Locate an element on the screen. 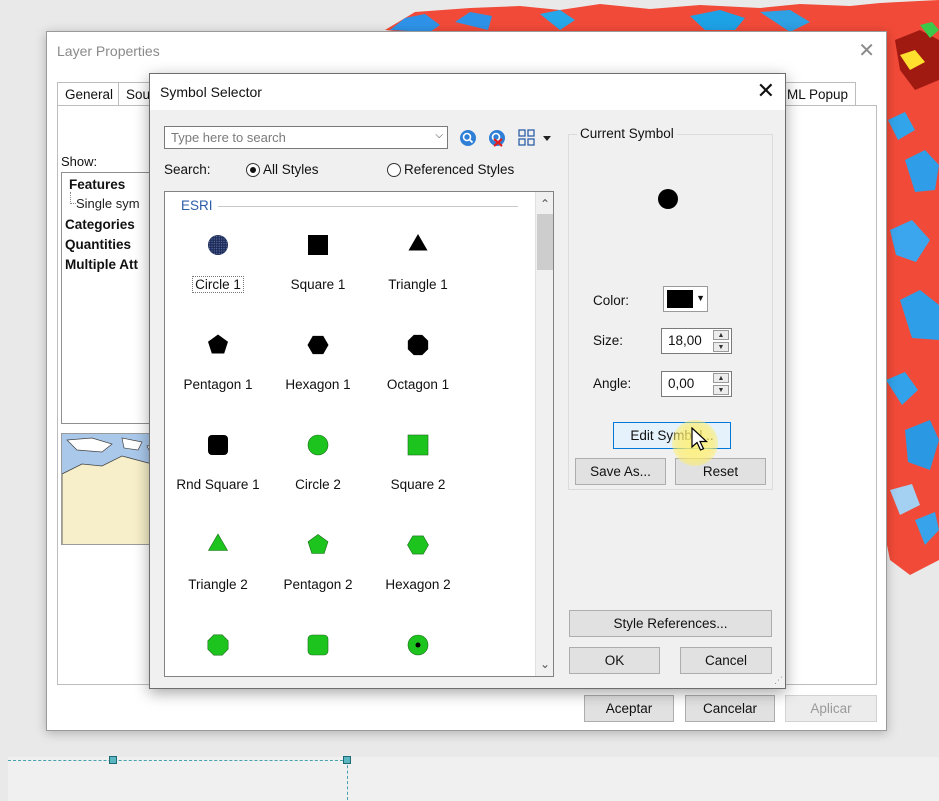 Image resolution: width=939 pixels, height=801 pixels. show-label: Show: is located at coordinates (79, 161).